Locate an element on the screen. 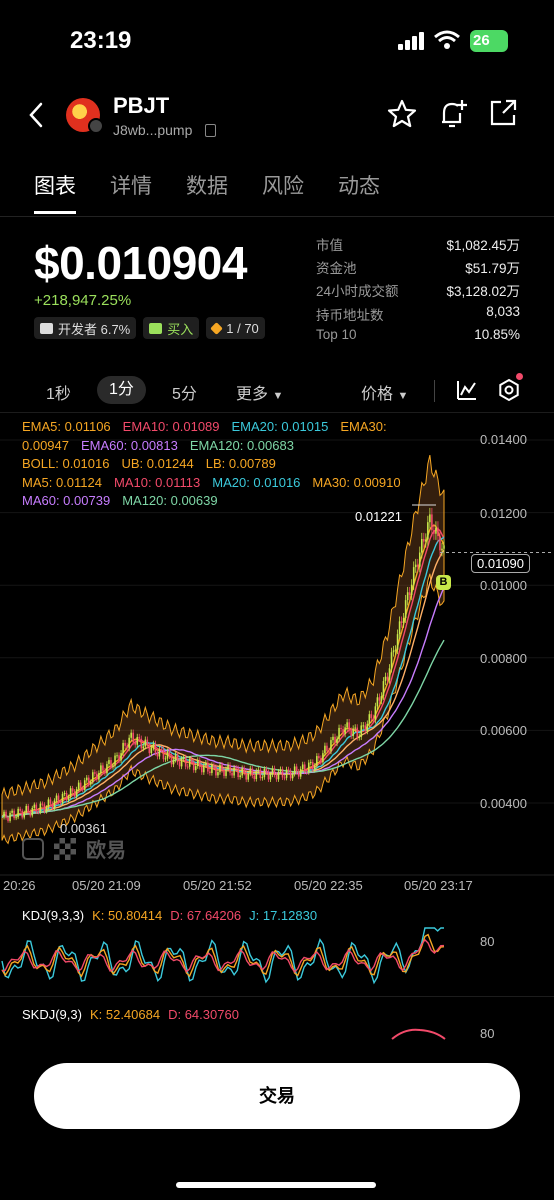 This screenshot has height=1200, width=554. back-icon is located at coordinates (36, 115).